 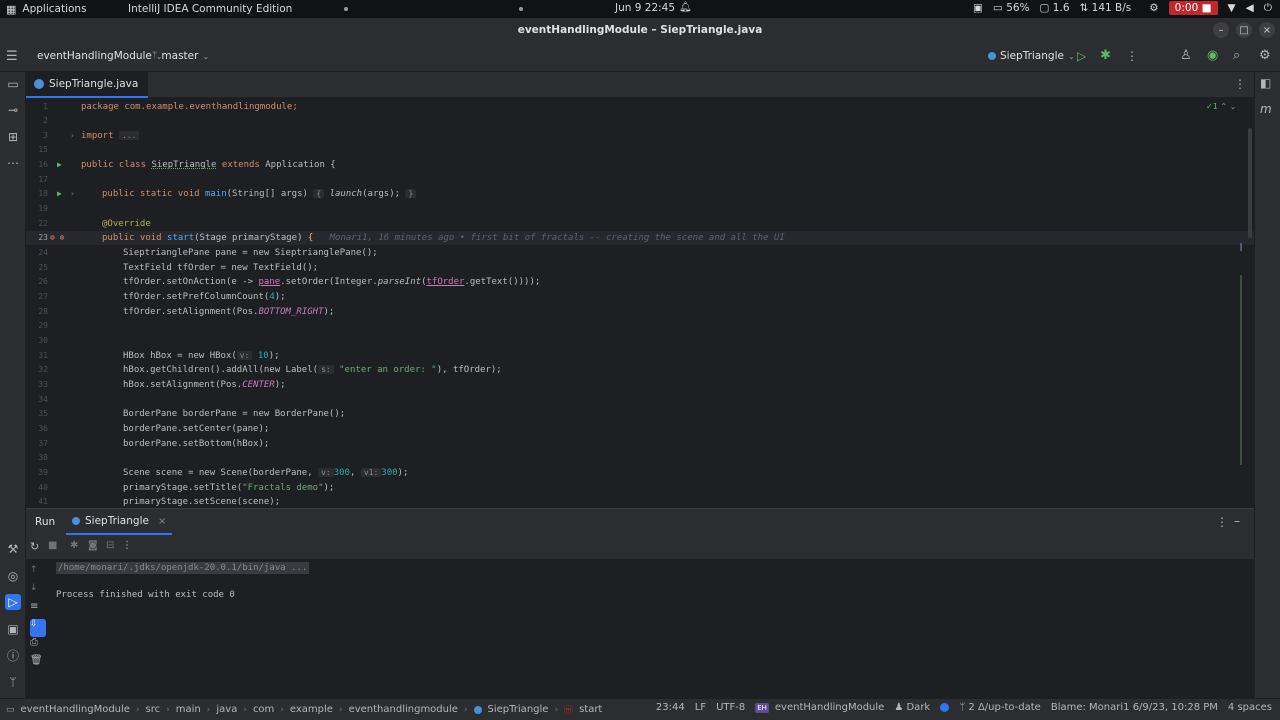 What do you see at coordinates (87, 85) in the screenshot?
I see `tab-siep-triangle-java: SiepTriangle.java` at bounding box center [87, 85].